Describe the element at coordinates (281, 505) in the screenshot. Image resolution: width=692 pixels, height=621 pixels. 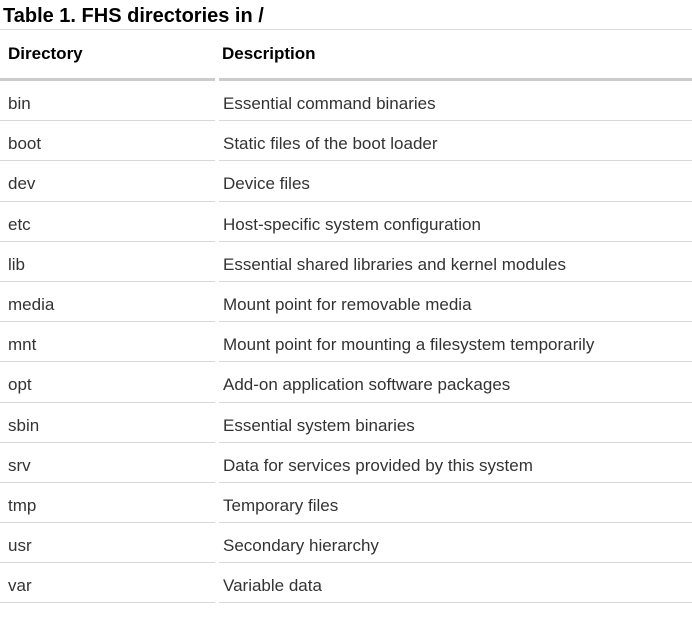
I see `description-cell: Temporary files` at that location.